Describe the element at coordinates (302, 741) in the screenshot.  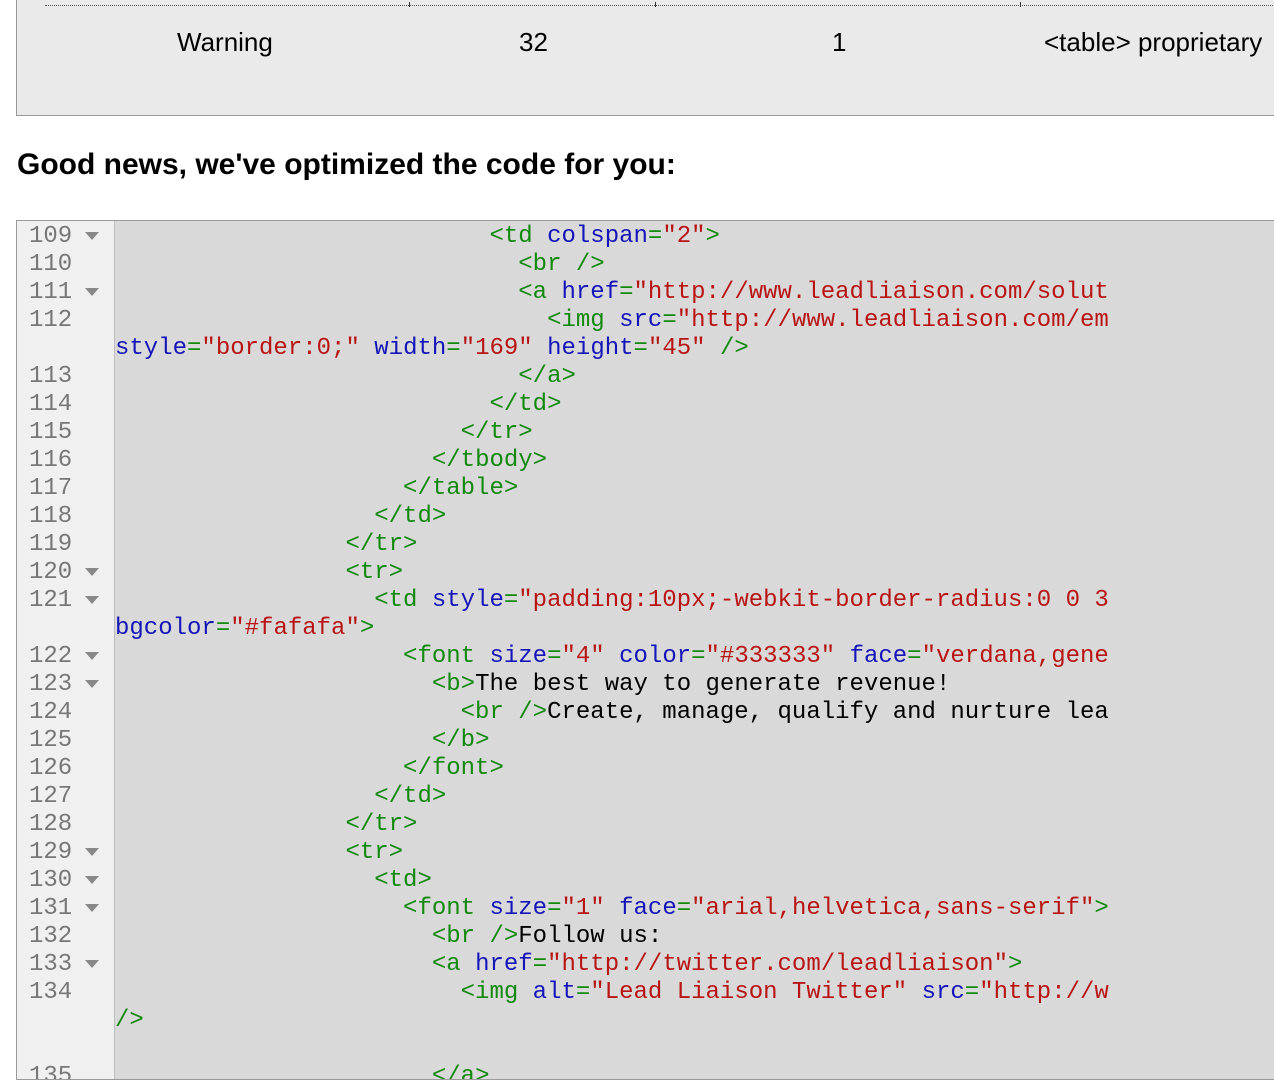
I see `code-text: </b>` at that location.